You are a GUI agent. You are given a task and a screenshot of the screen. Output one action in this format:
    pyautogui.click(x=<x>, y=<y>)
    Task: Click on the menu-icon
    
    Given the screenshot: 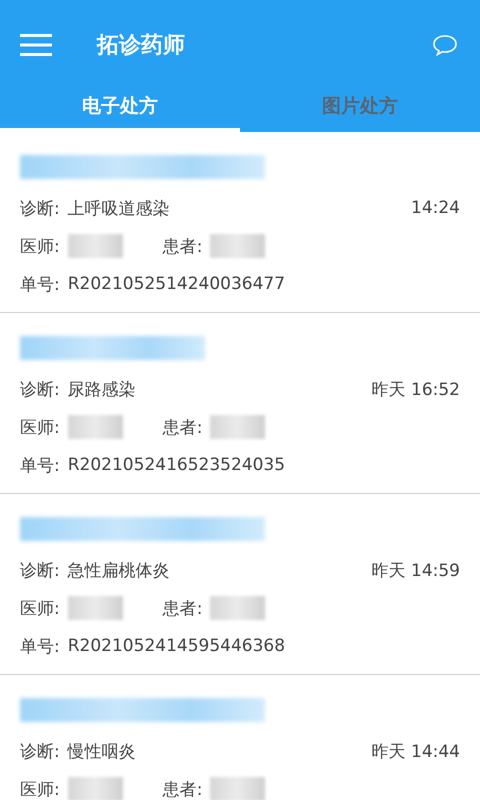 What is the action you would take?
    pyautogui.click(x=36, y=45)
    